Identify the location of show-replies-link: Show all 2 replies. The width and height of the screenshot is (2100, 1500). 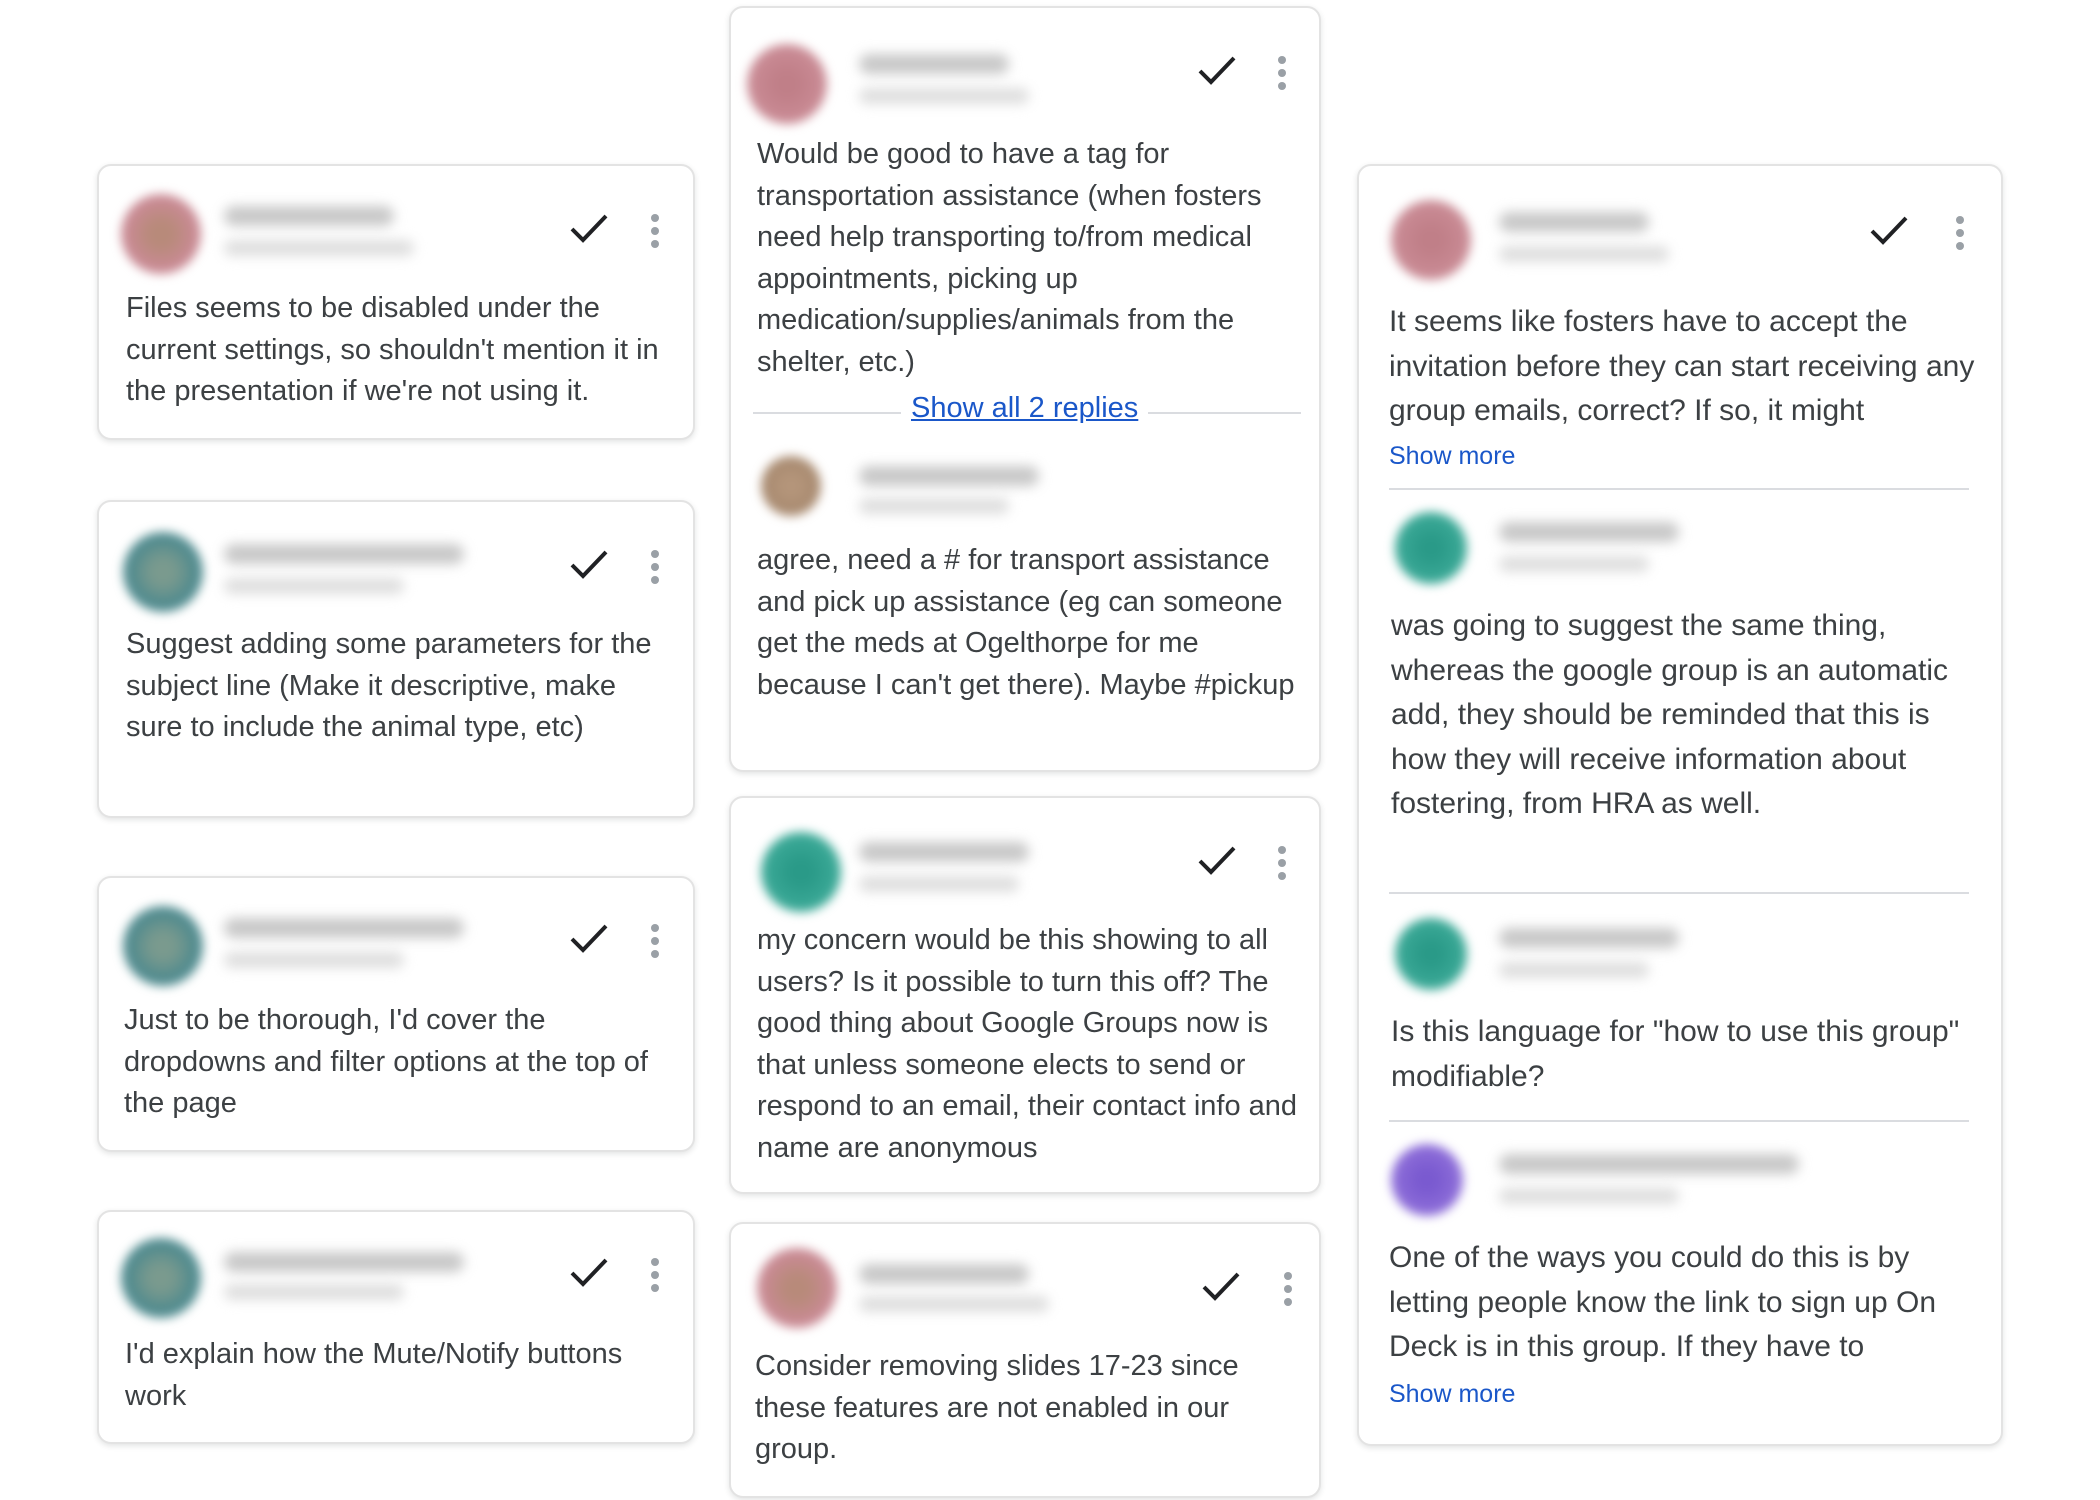
(1025, 408).